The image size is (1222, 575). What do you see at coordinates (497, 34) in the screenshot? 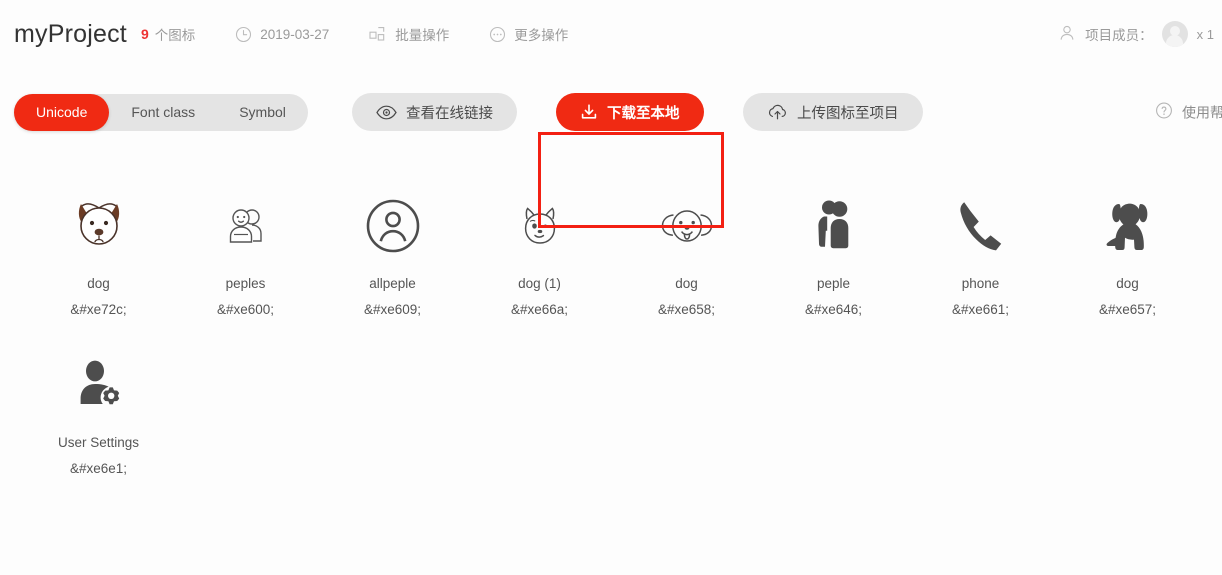
I see `more-ellipsis-icon` at bounding box center [497, 34].